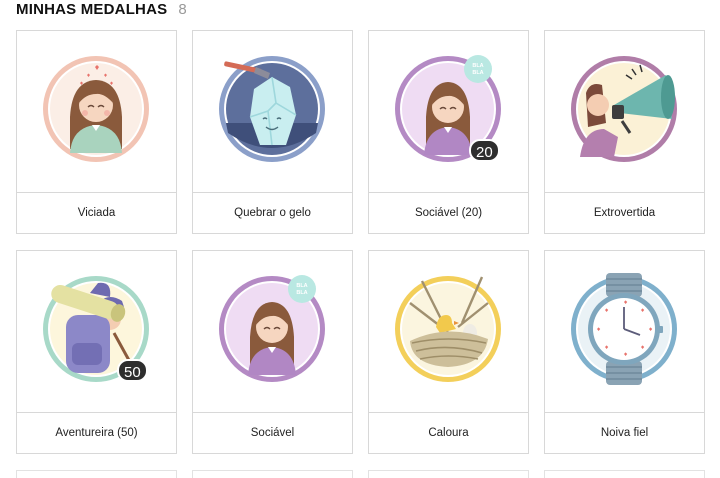  I want to click on medal-card-extrovertida: Extrovertida, so click(624, 132).